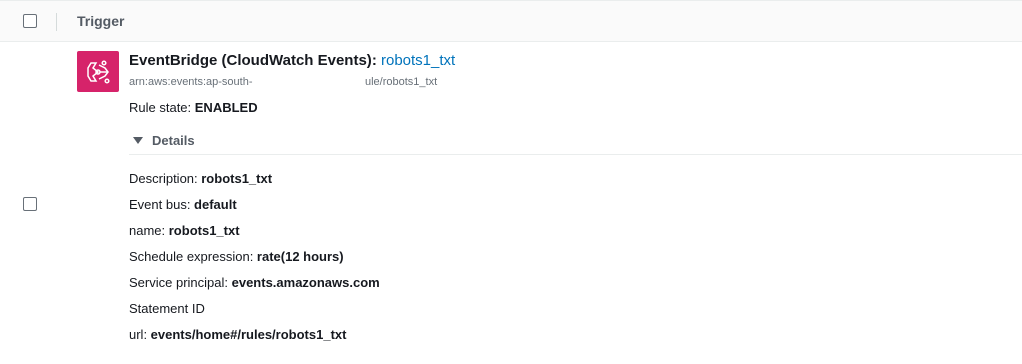 Image resolution: width=1022 pixels, height=364 pixels. I want to click on detail-label: Schedule expression:, so click(193, 256).